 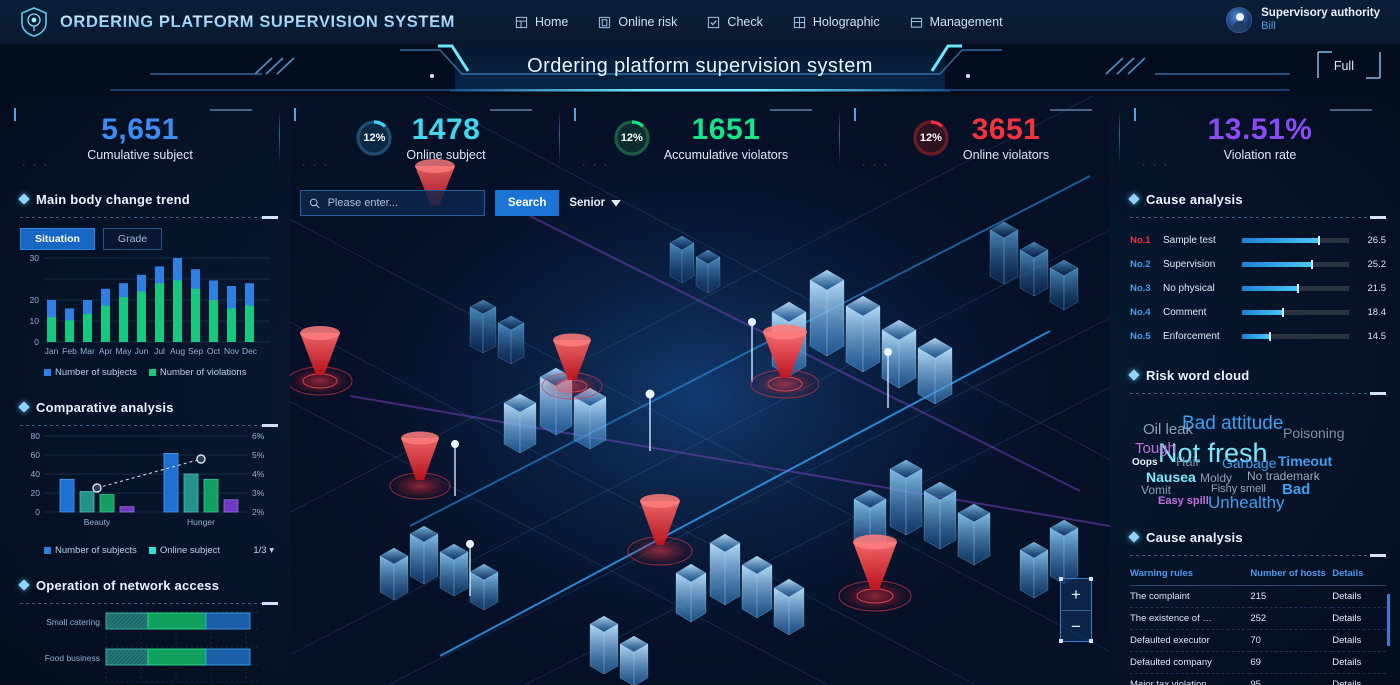 I want to click on check-box-icon, so click(x=714, y=22).